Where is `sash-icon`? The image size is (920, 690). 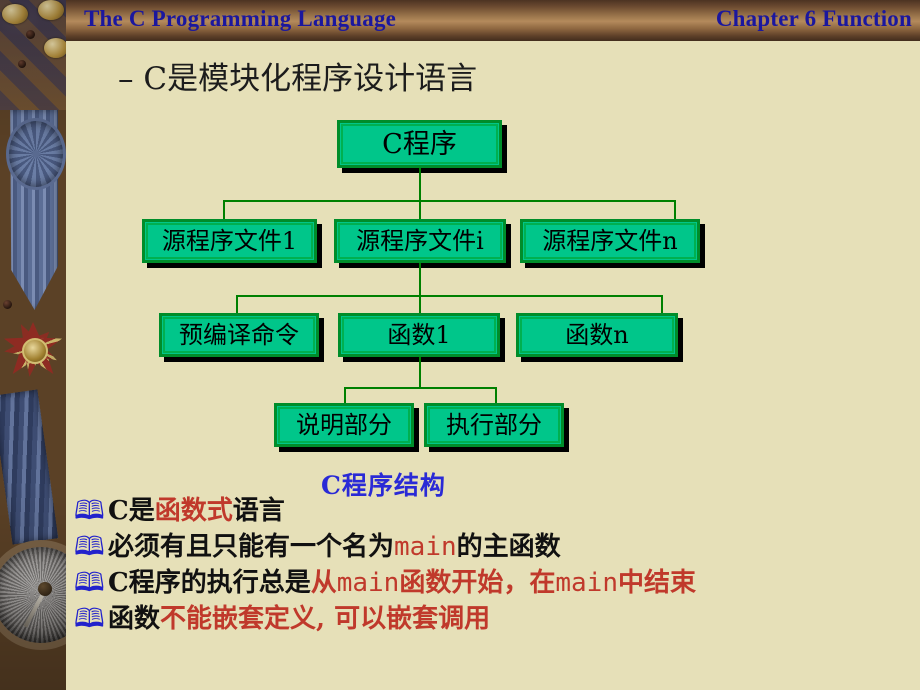 sash-icon is located at coordinates (29, 467).